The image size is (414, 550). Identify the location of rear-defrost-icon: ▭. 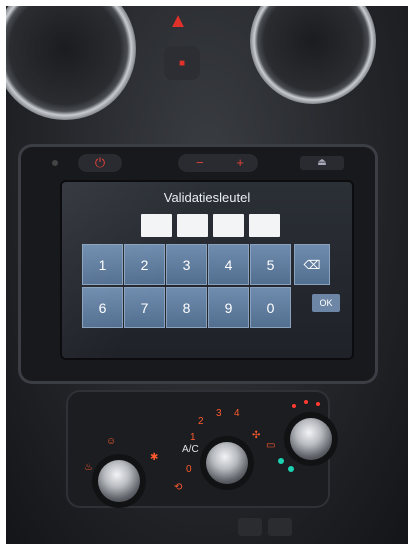
(271, 445).